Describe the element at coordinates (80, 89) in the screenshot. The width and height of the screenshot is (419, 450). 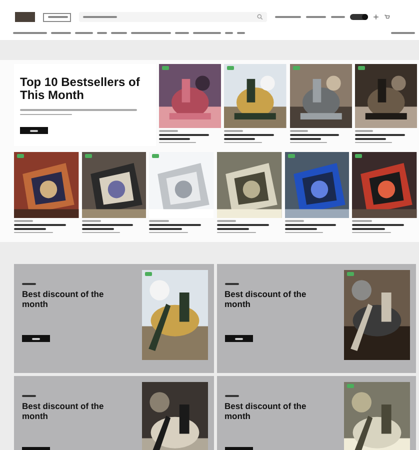
I see `hero-title: Top 10 Bestsellers of This Month` at that location.